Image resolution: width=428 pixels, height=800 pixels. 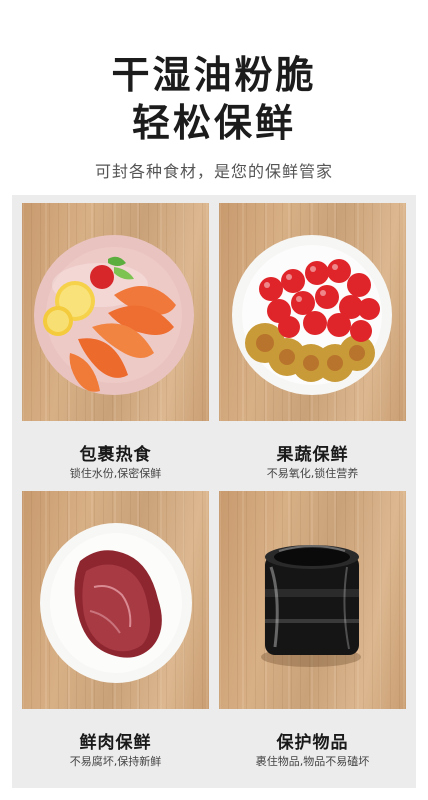 I want to click on subtitle: 可封各种食材，是您的保鲜管家, so click(x=213, y=171).